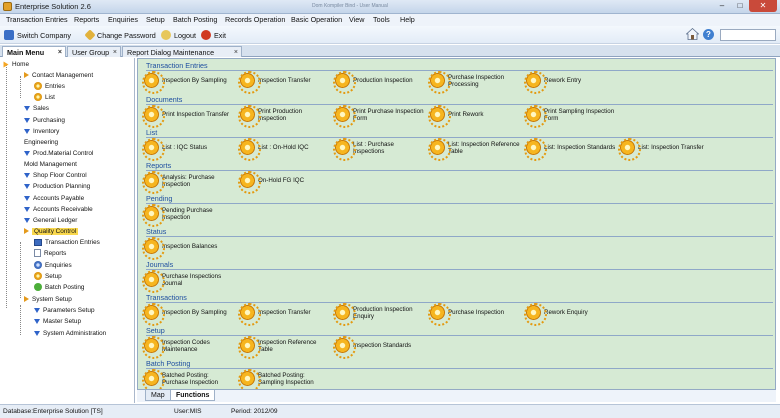 This screenshot has height=418, width=780. Describe the element at coordinates (373, 314) in the screenshot. I see `function-item: Production Inspection Enquiry` at that location.